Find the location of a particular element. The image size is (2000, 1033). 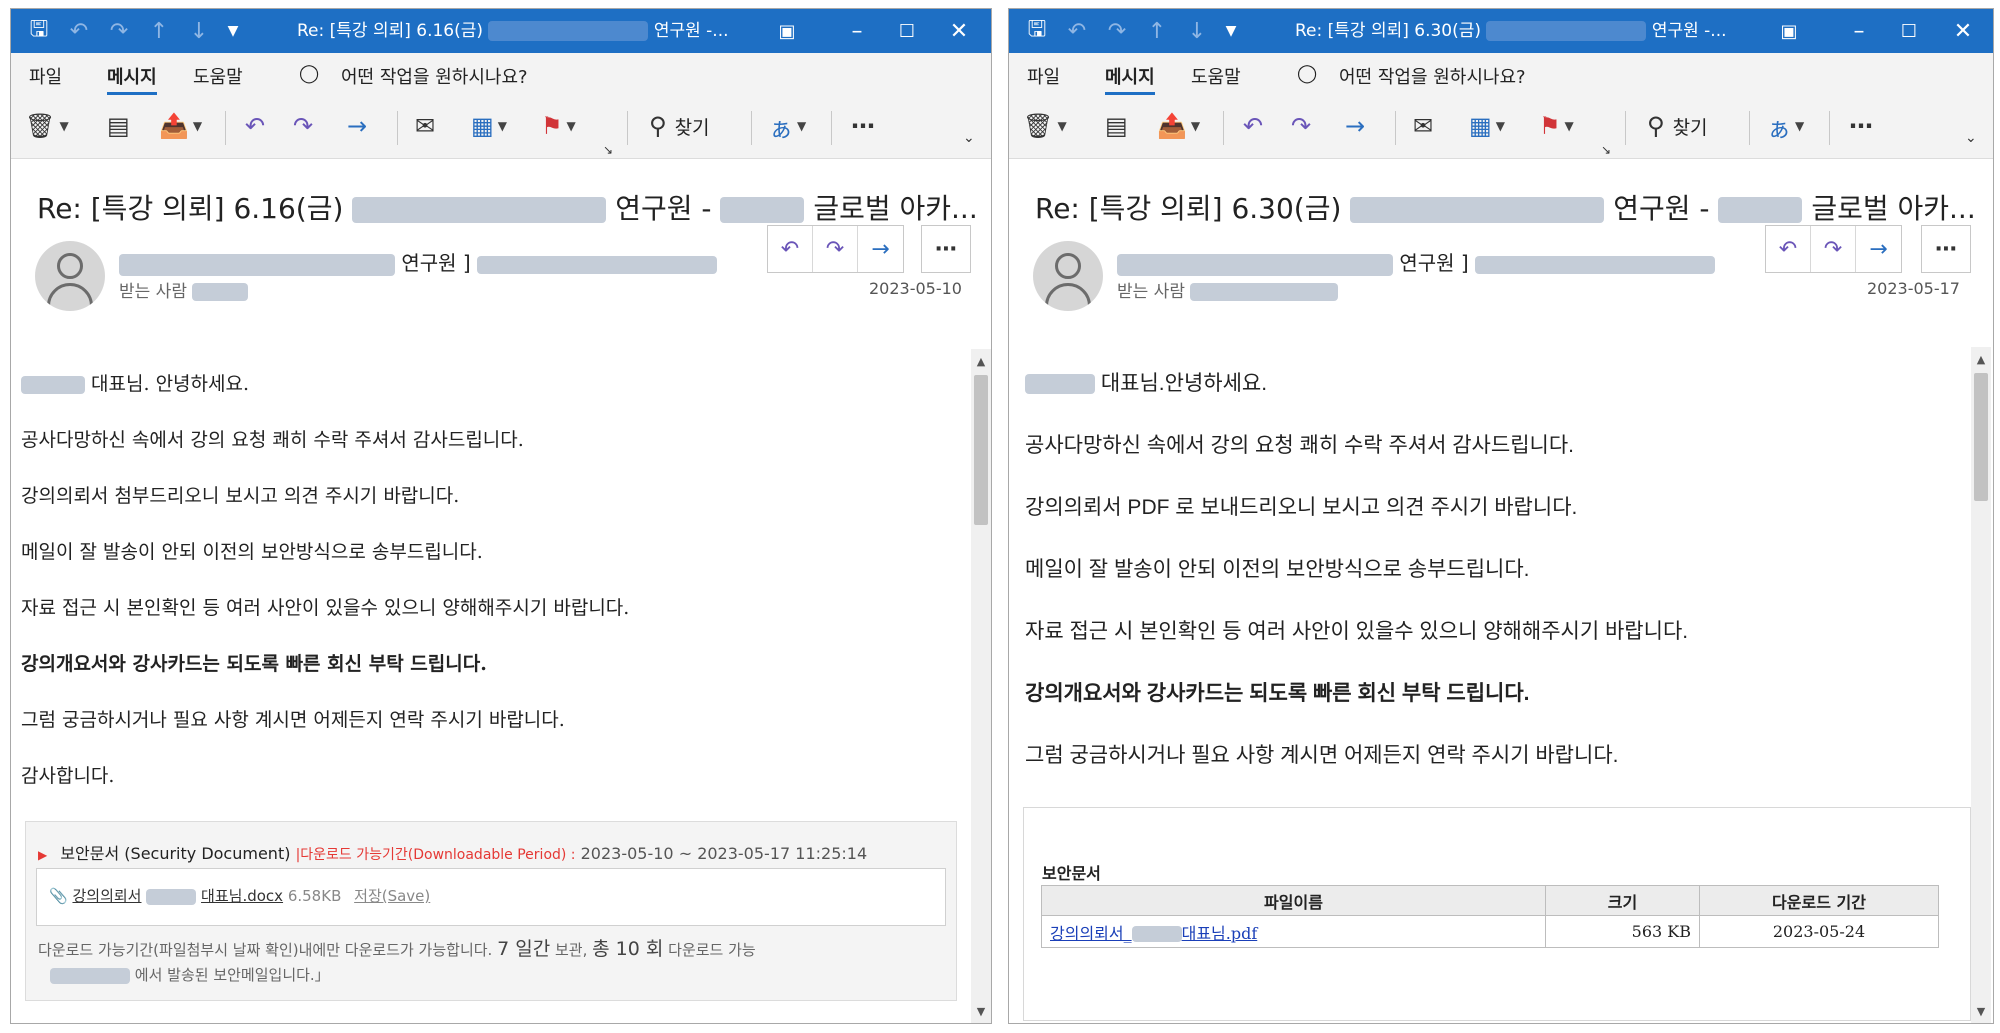

lightbulb-icon: ◯ is located at coordinates (309, 73).